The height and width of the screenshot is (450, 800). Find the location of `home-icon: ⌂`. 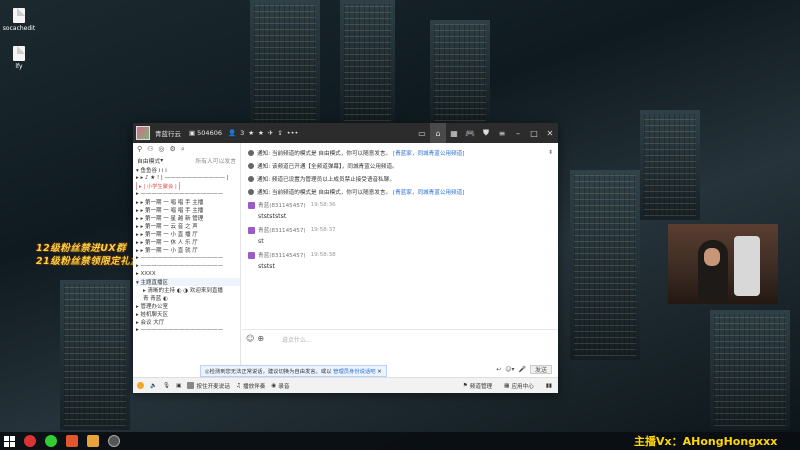

home-icon: ⌂ is located at coordinates (438, 133).